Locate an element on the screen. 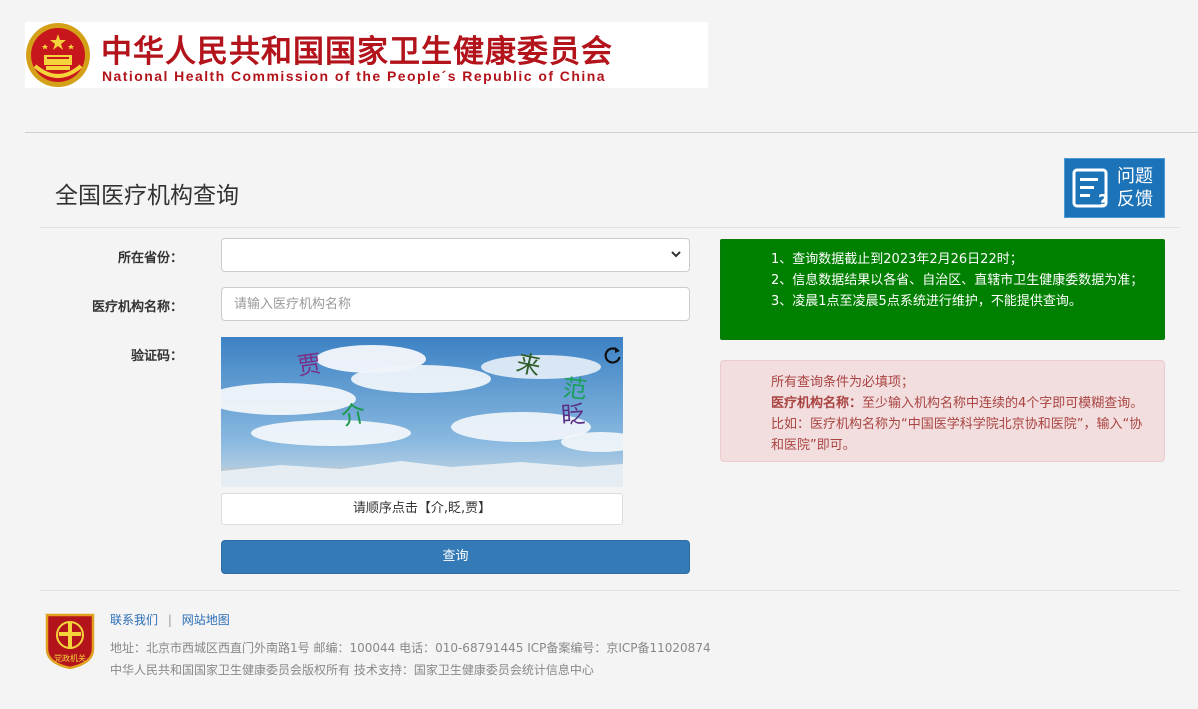  captcha-hint: 请顺序点击【介,眨,贾】 is located at coordinates (422, 509).